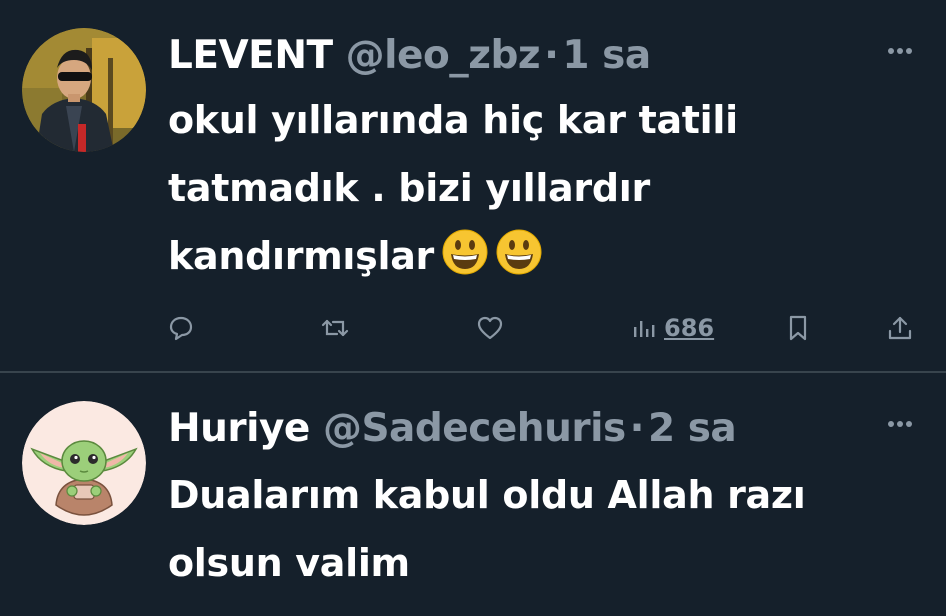 The image size is (946, 616). I want to click on tweet-actions: 686, so click(473, 328).